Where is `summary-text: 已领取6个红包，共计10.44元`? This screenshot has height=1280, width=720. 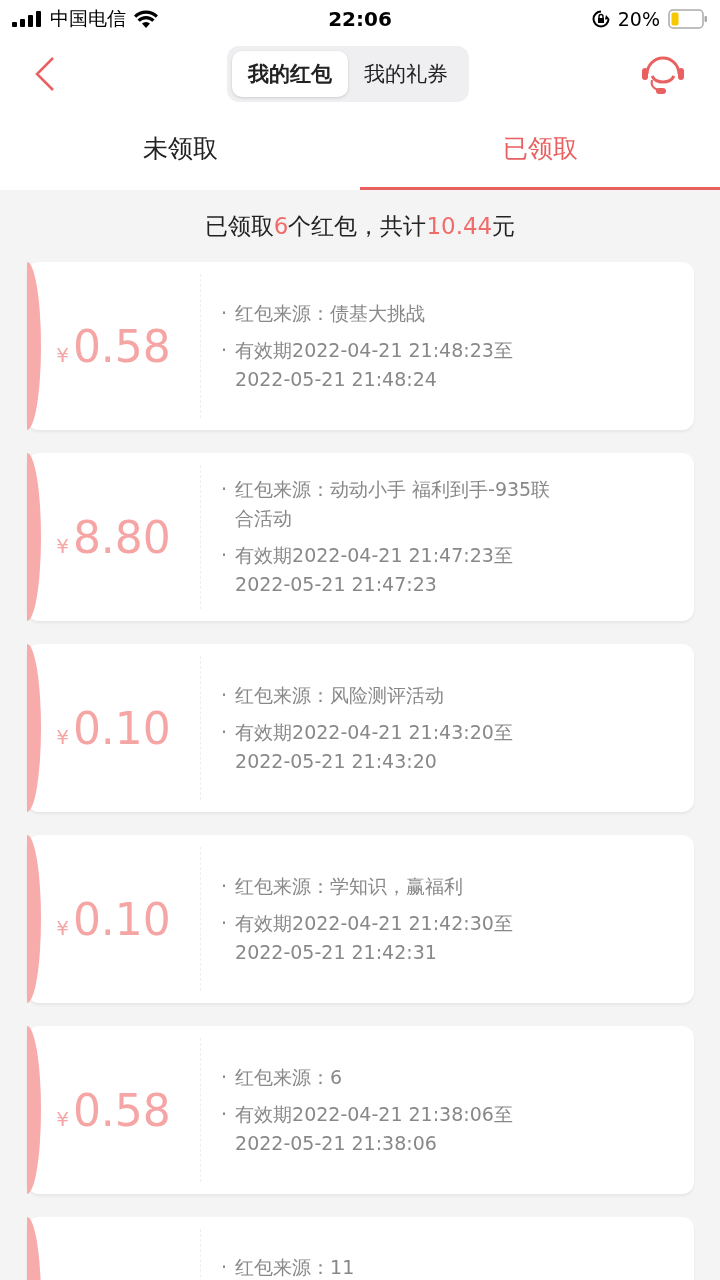 summary-text: 已领取6个红包，共计10.44元 is located at coordinates (360, 226).